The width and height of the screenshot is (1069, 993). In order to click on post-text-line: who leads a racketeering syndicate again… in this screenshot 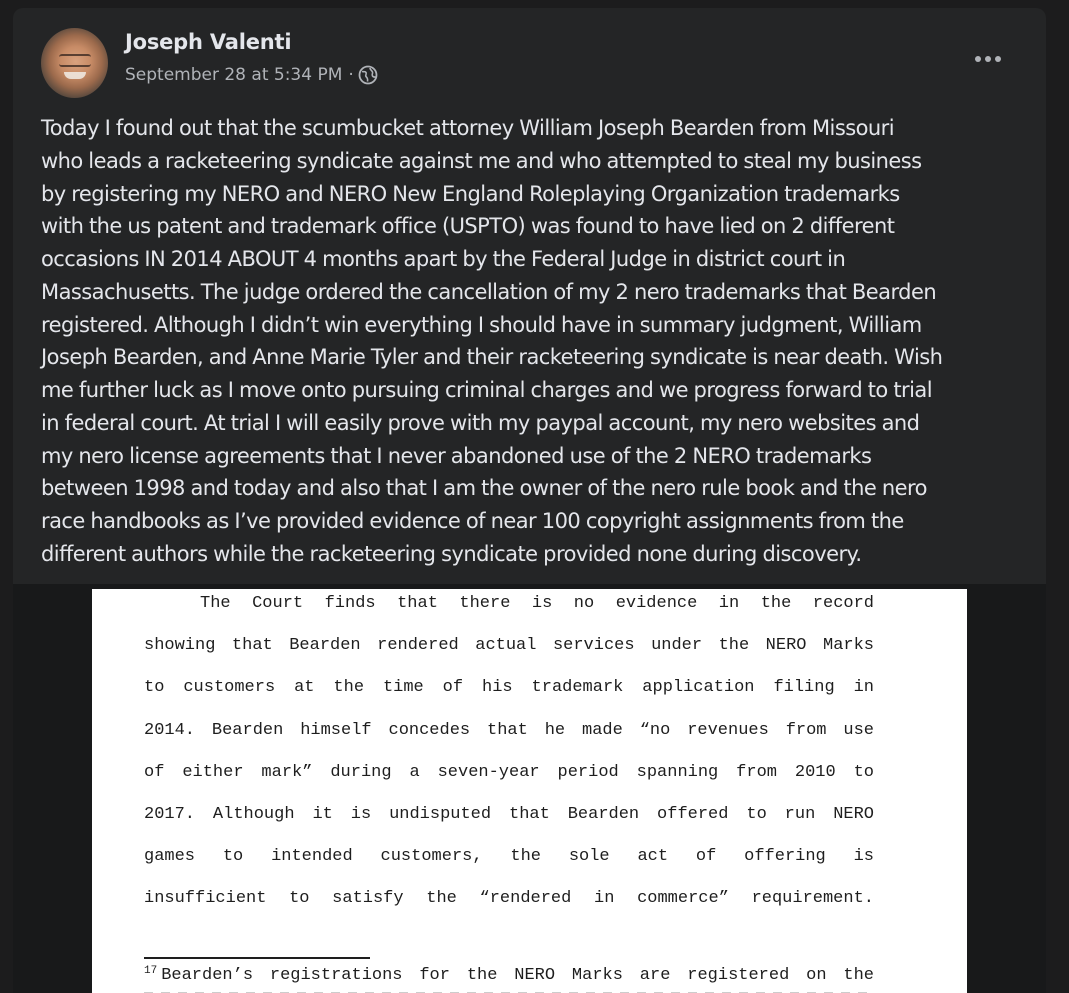, I will do `click(481, 160)`.